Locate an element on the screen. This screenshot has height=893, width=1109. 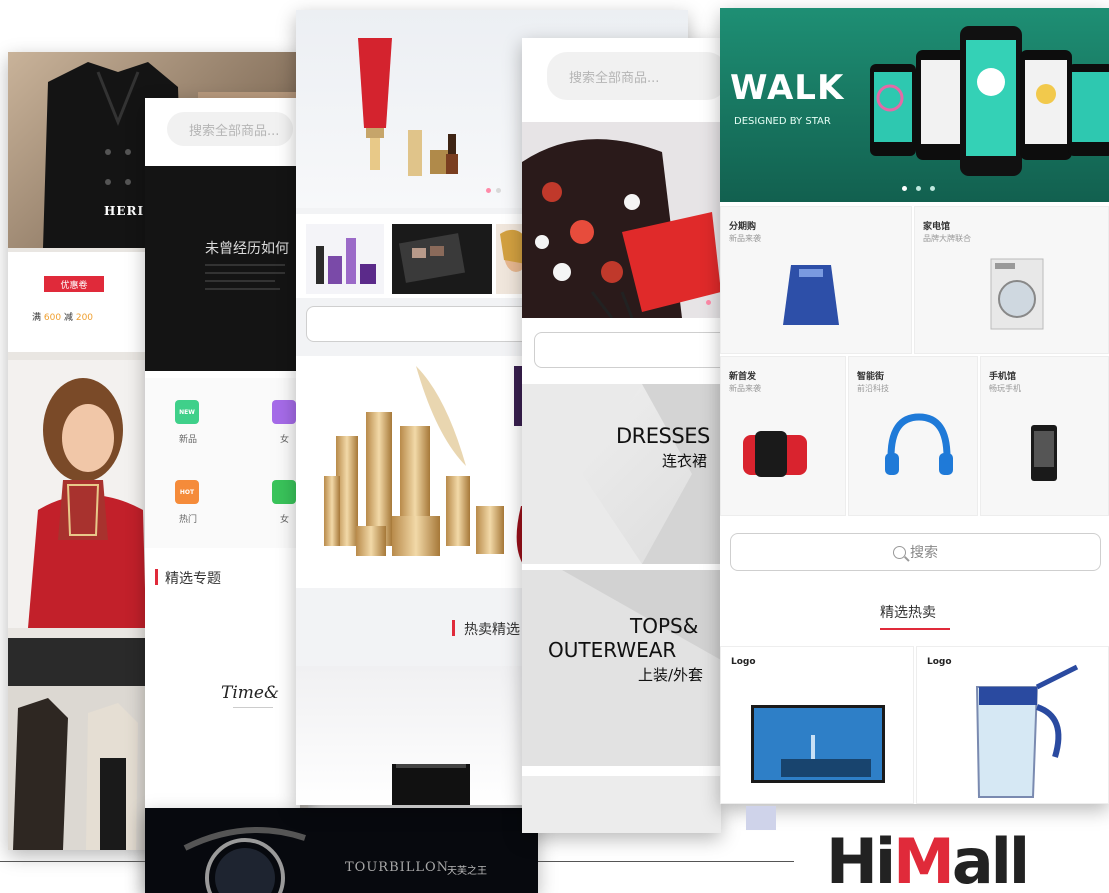
washer-icon is located at coordinates (1017, 294).